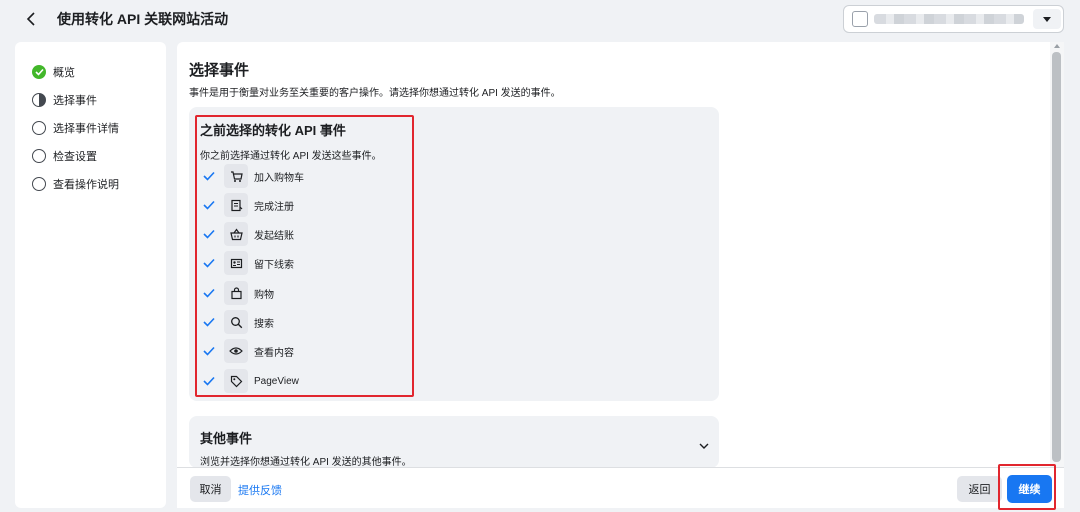  Describe the element at coordinates (1057, 46) in the screenshot. I see `scroll-up-icon` at that location.